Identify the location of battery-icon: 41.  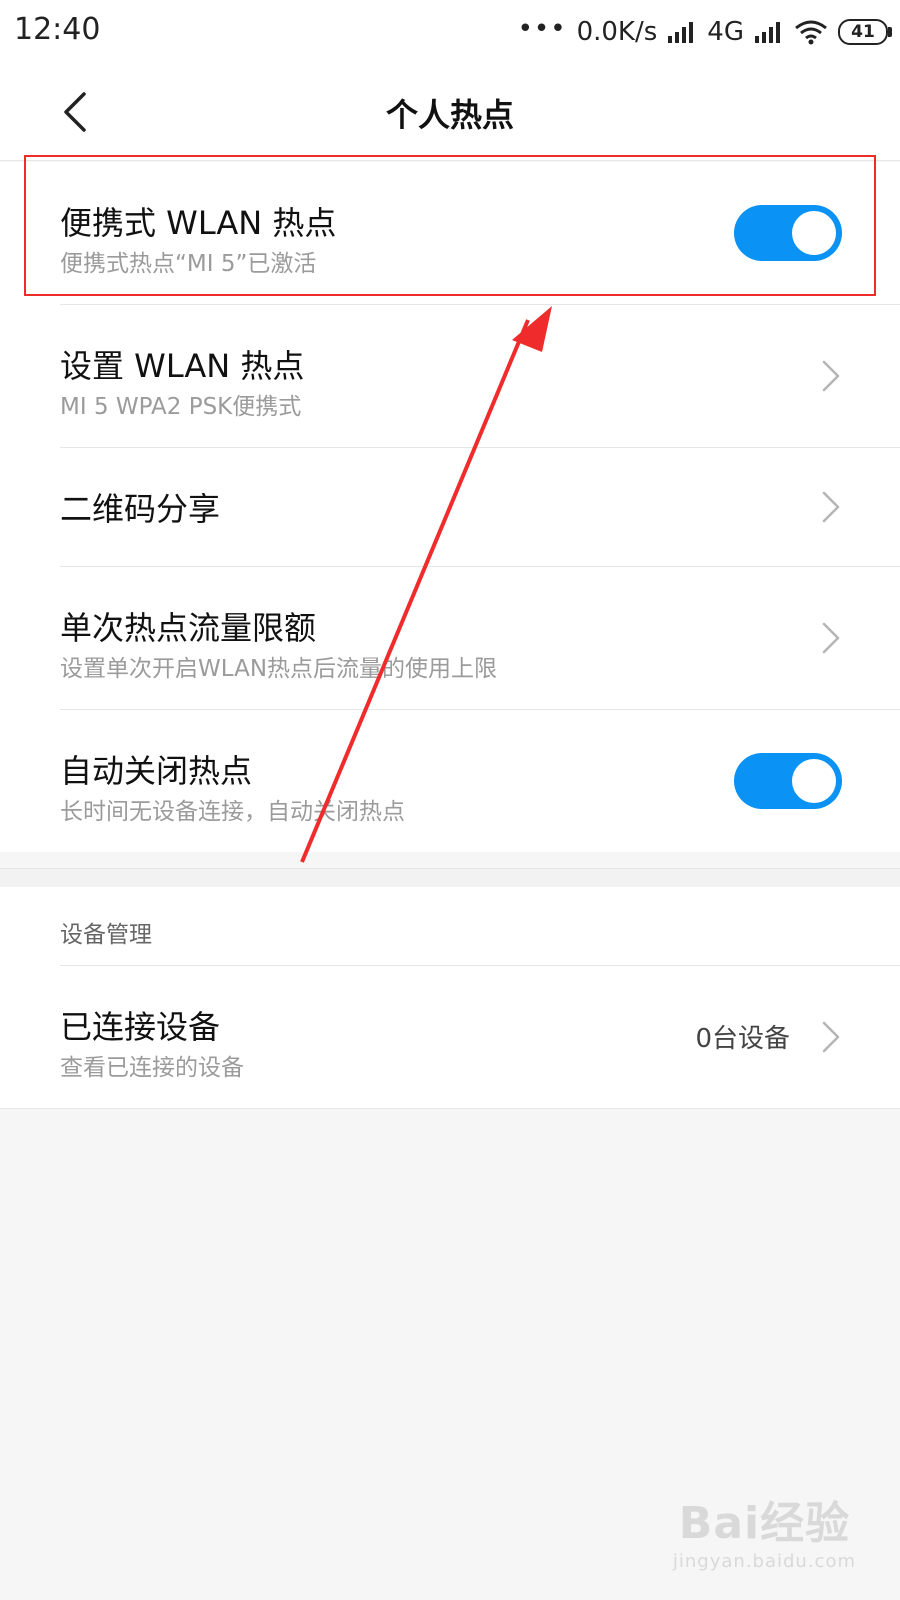
(865, 32).